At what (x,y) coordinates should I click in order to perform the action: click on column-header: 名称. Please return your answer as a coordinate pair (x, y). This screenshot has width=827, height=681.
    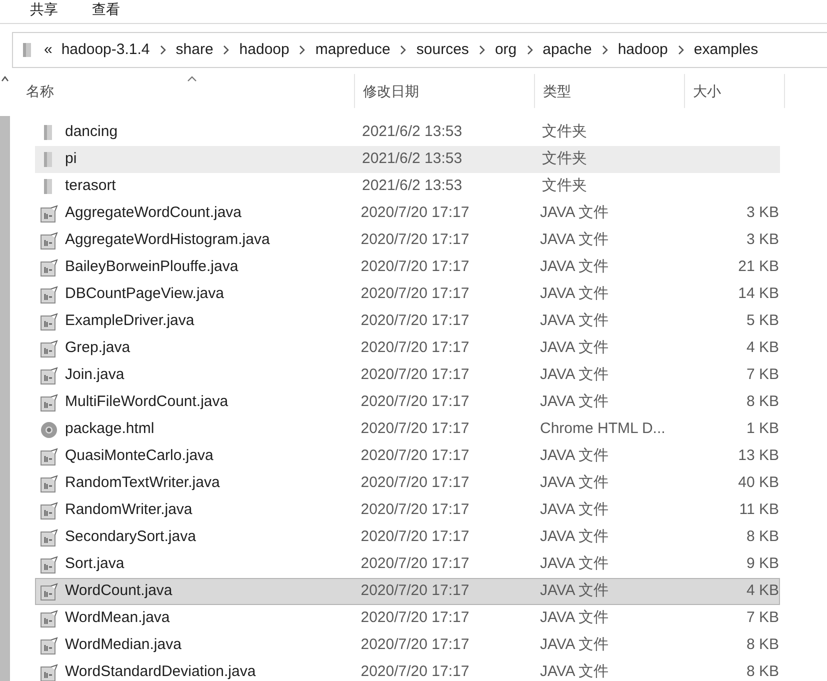
    Looking at the image, I should click on (183, 91).